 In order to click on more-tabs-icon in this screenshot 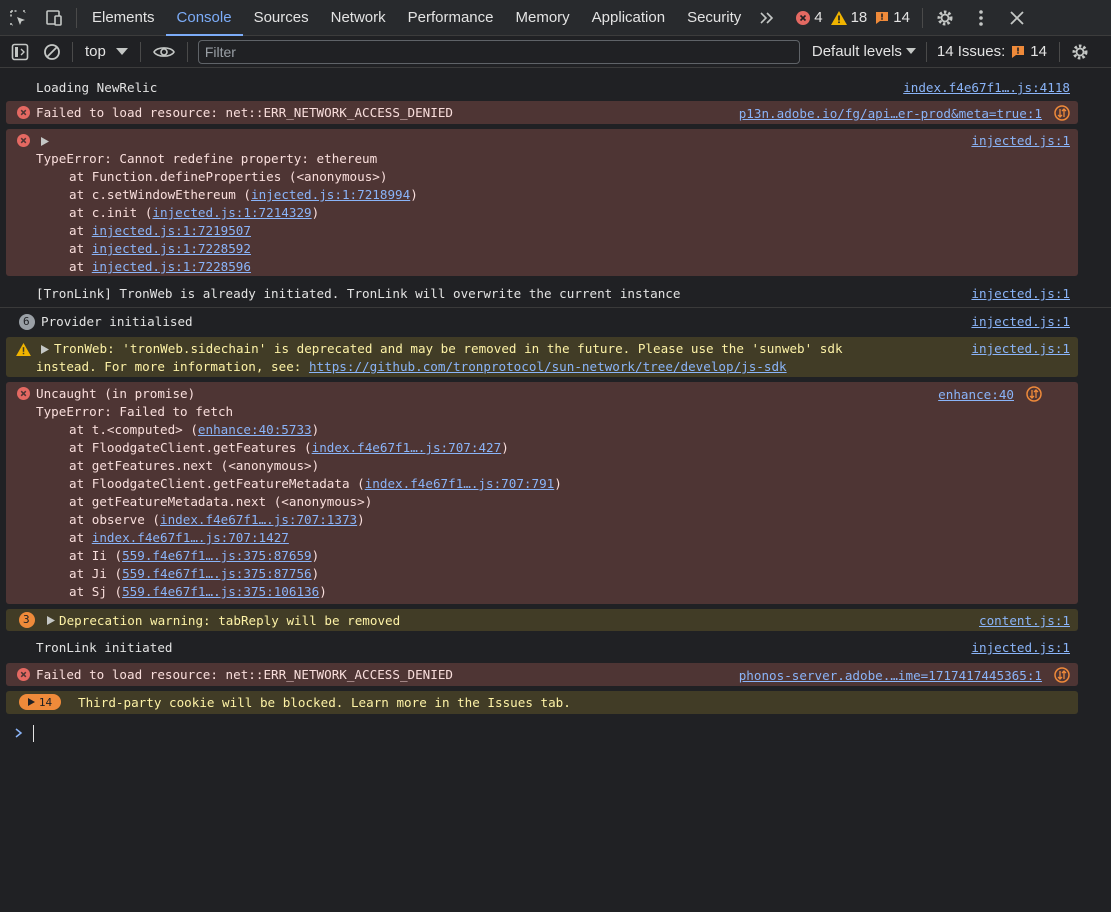, I will do `click(767, 18)`.